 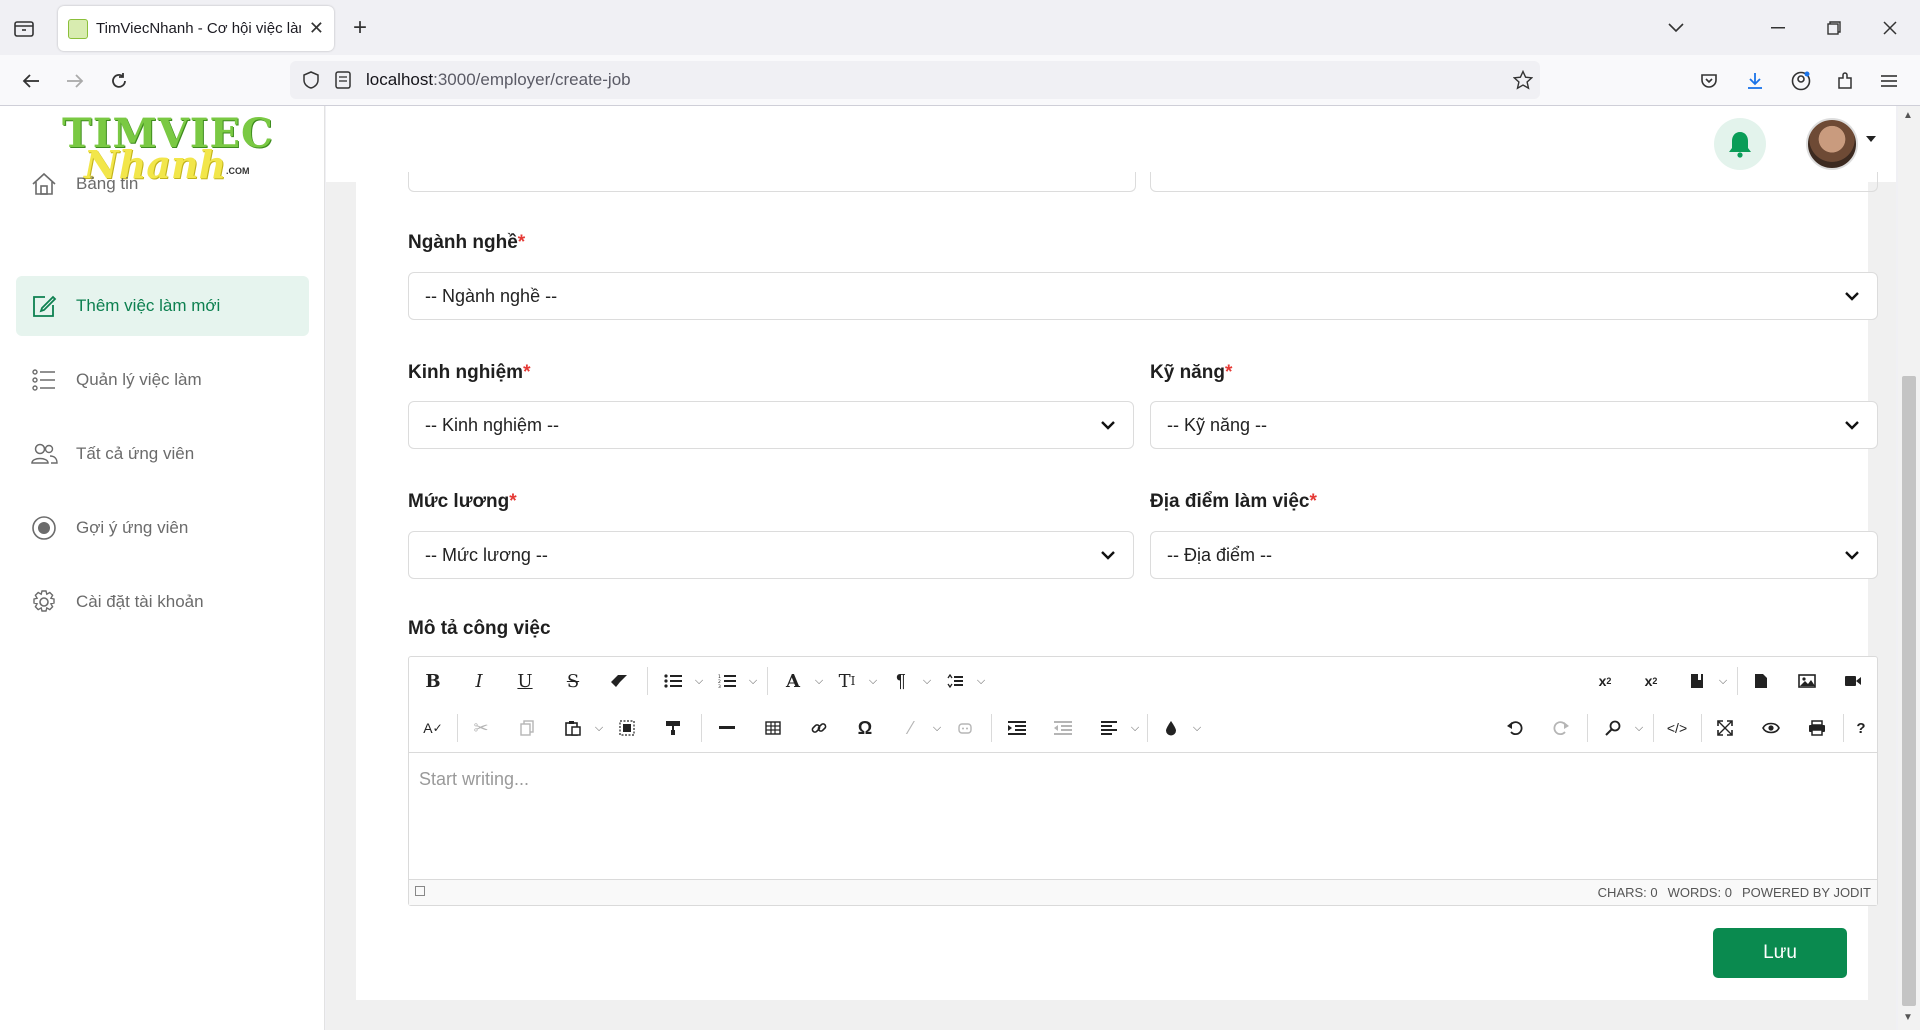 What do you see at coordinates (420, 891) in the screenshot?
I see `resize-handle-icon` at bounding box center [420, 891].